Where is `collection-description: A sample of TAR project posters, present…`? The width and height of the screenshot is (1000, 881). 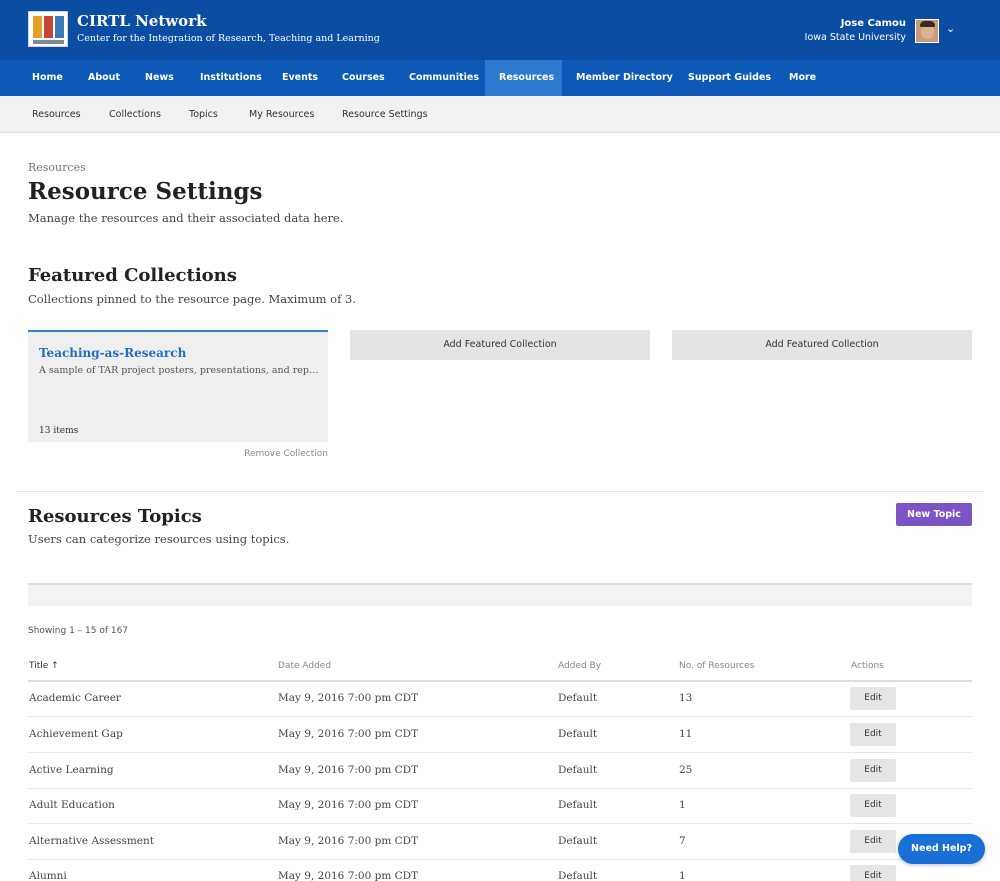
collection-description: A sample of TAR project posters, present… is located at coordinates (179, 370).